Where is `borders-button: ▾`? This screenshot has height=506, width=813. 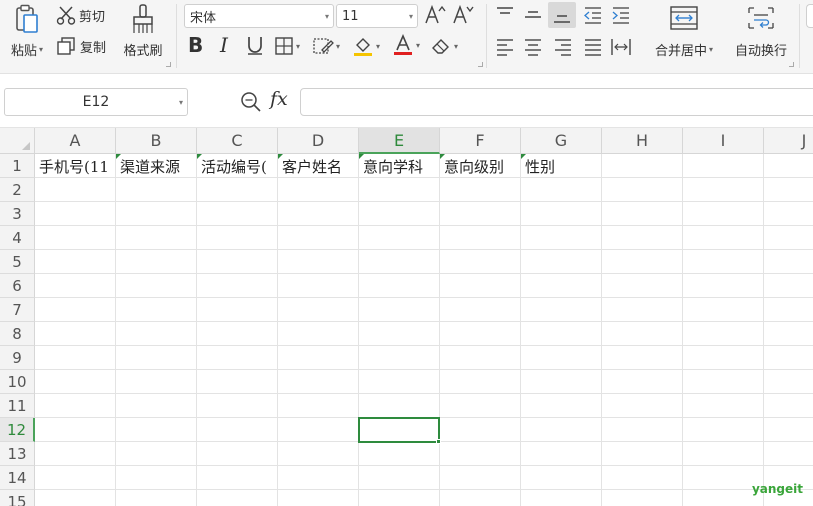 borders-button: ▾ is located at coordinates (287, 46).